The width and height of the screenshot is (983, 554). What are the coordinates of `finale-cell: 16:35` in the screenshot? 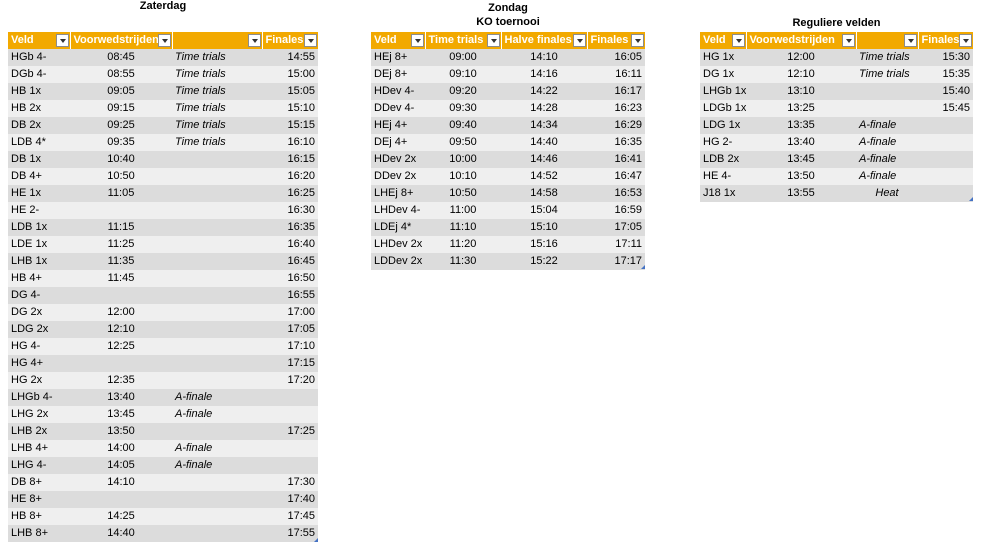 It's located at (616, 142).